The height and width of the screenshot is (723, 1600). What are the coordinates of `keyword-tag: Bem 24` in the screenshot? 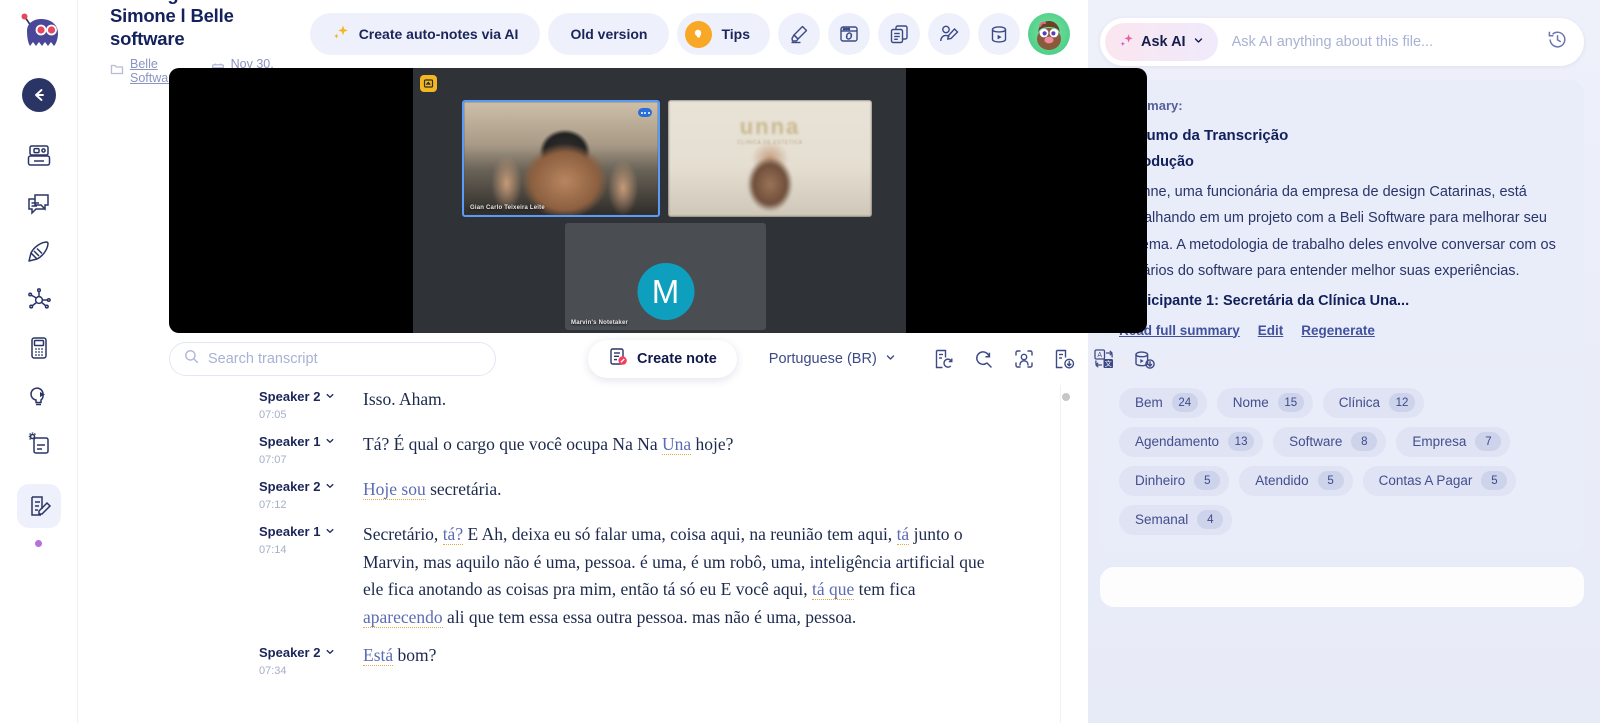 It's located at (1163, 402).